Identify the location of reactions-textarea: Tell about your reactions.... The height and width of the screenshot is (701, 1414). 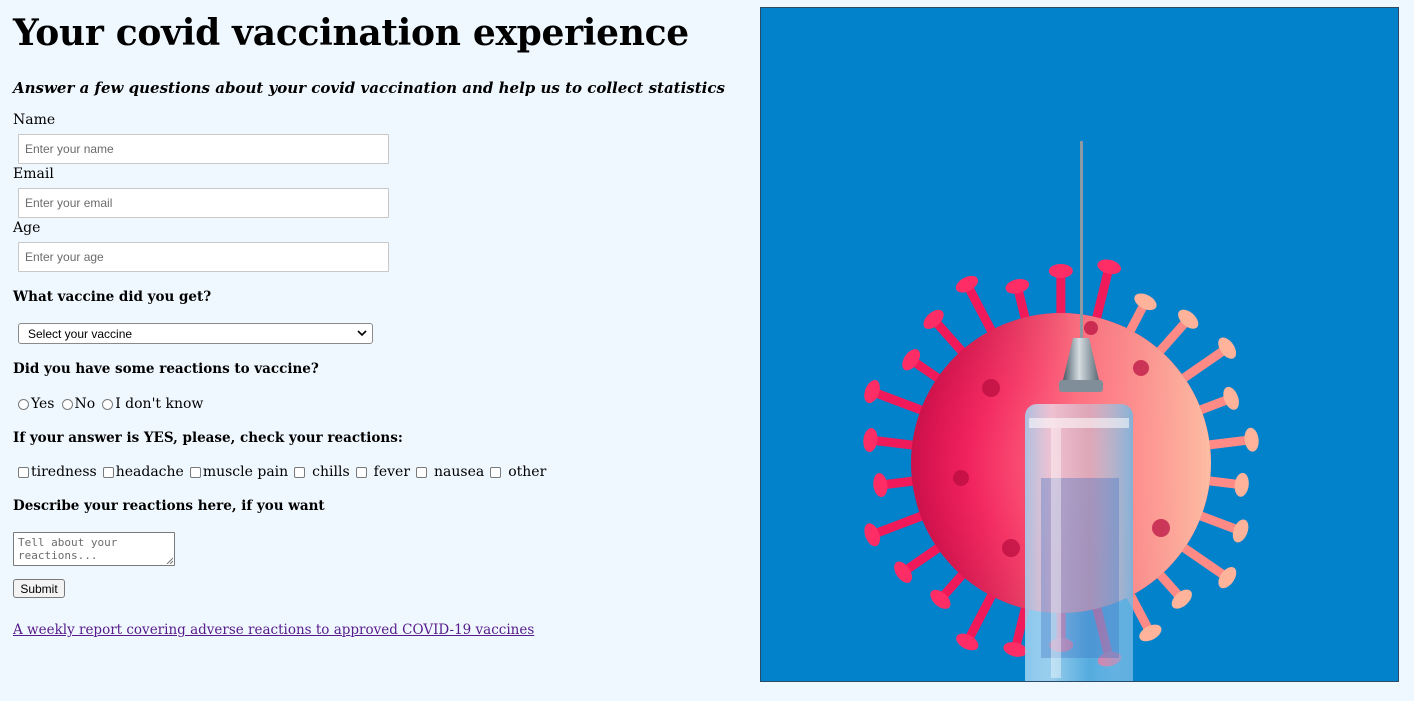
(94, 549).